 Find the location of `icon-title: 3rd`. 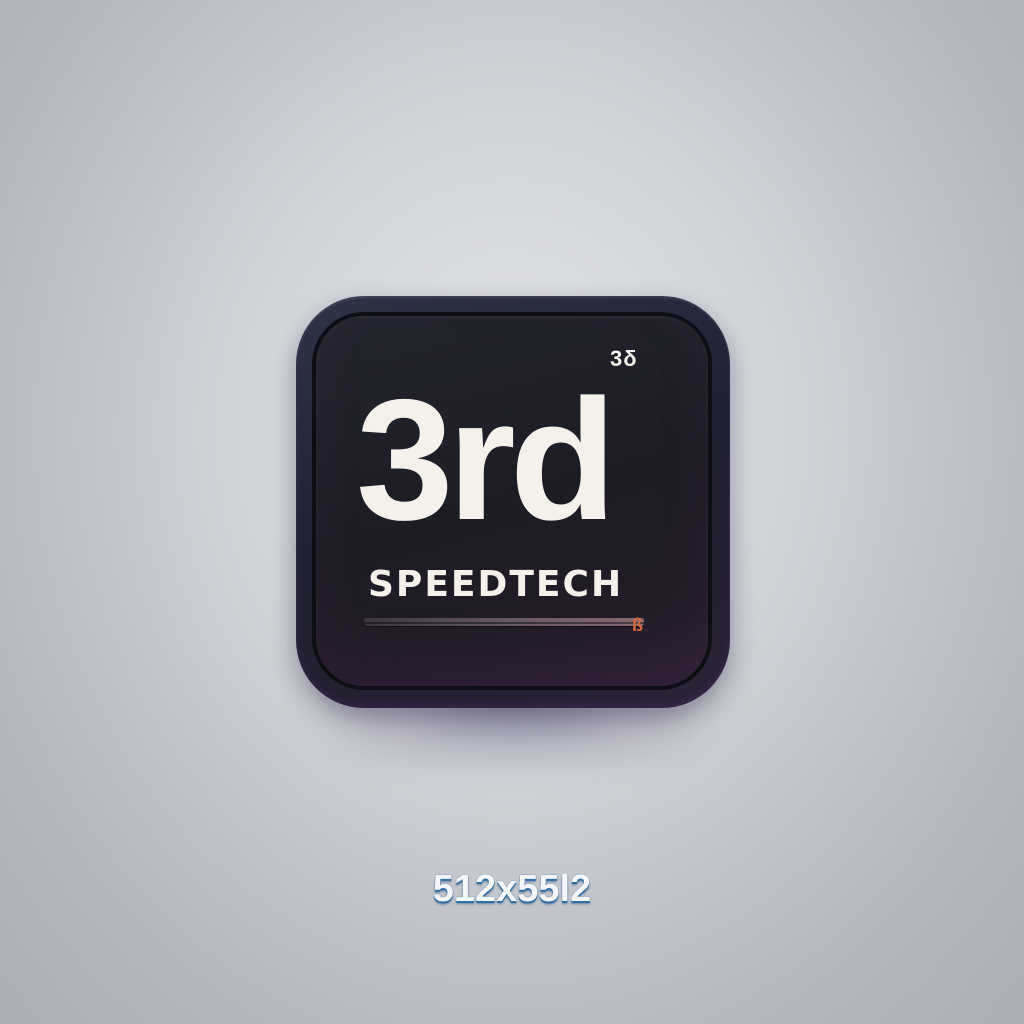

icon-title: 3rd is located at coordinates (486, 460).